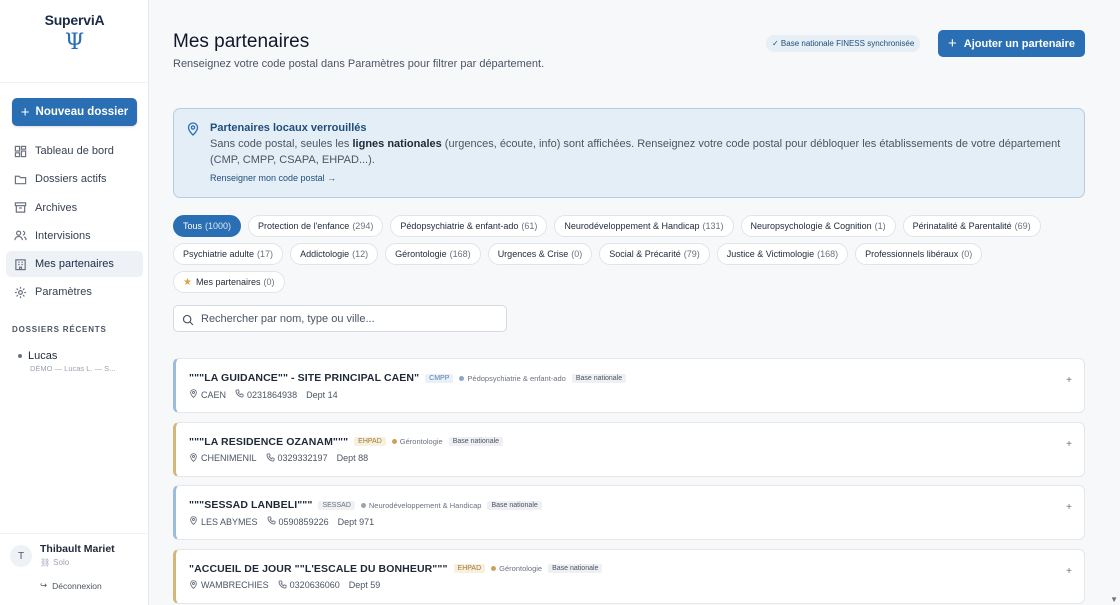  I want to click on sidebar-item-settings: Paramètres, so click(74, 292).